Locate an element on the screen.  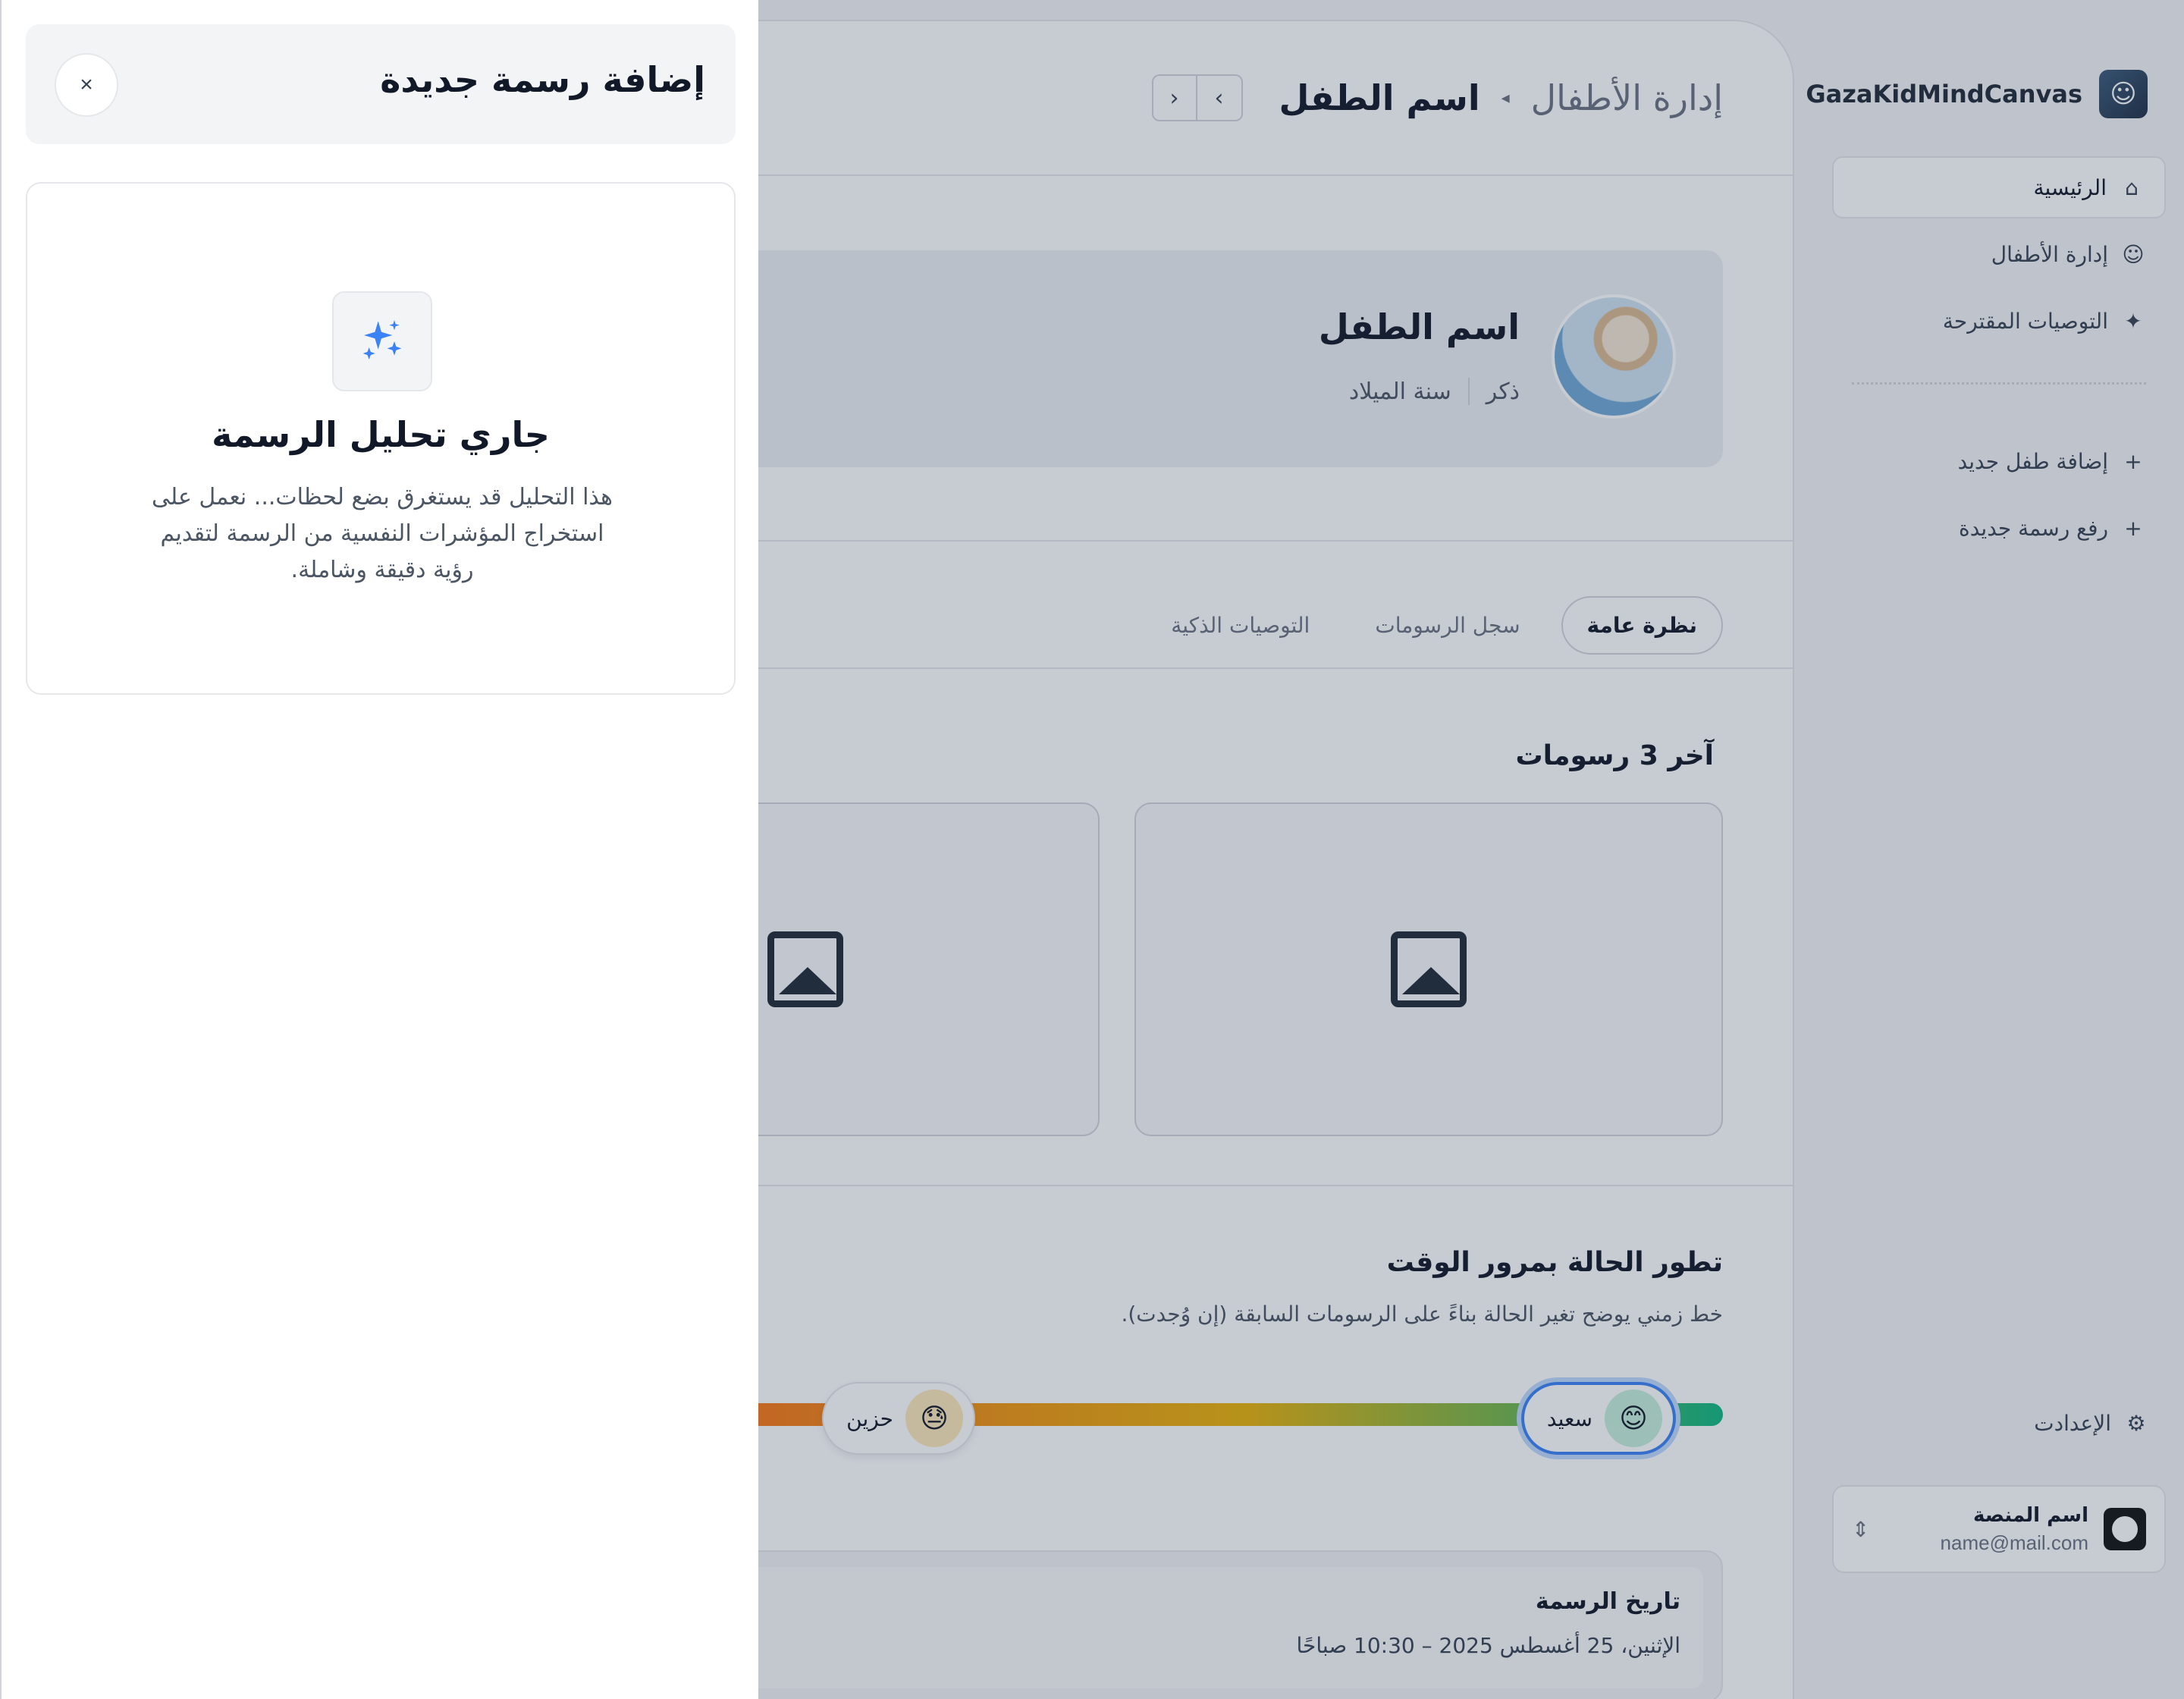
close-button: × is located at coordinates (86, 85).